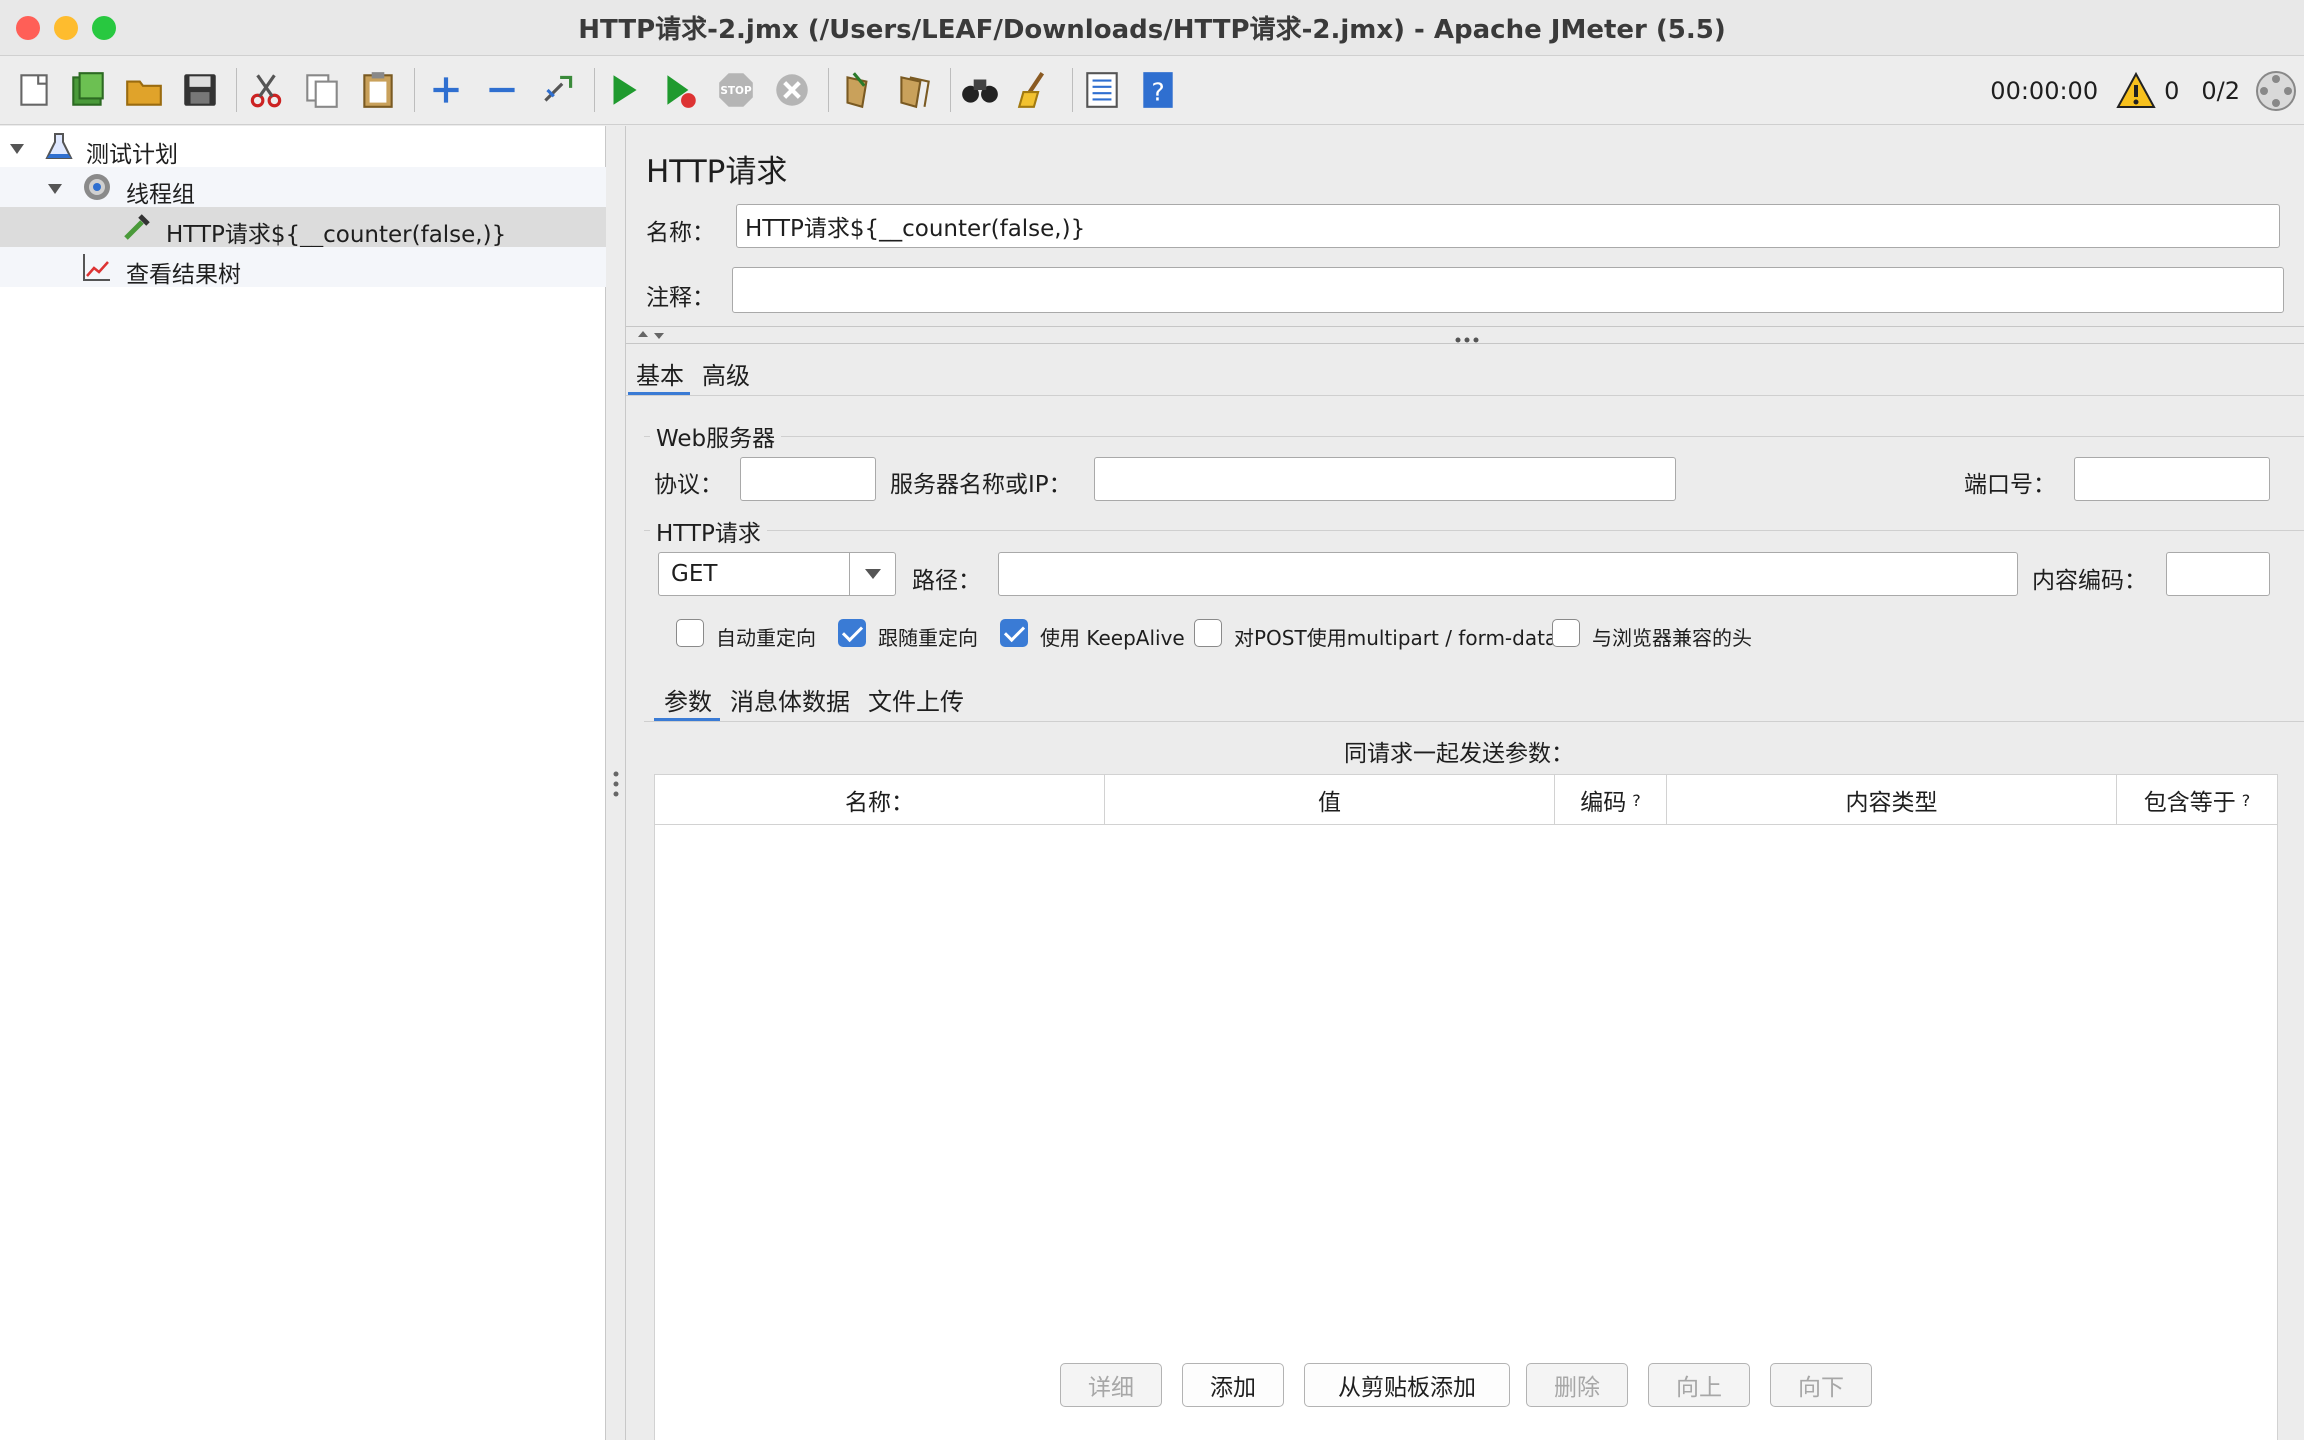 The width and height of the screenshot is (2304, 1440). What do you see at coordinates (880, 800) in the screenshot?
I see `column-header-name: 名称：` at bounding box center [880, 800].